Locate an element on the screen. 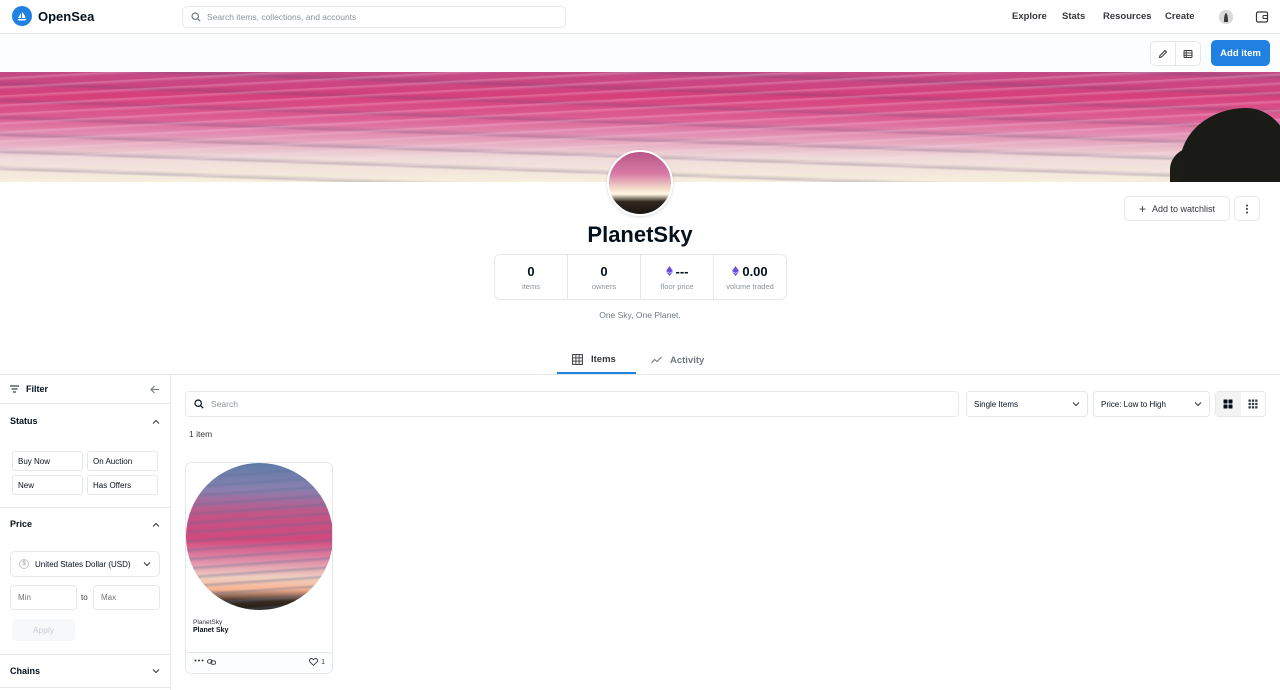  small-grid-icon is located at coordinates (1253, 404).